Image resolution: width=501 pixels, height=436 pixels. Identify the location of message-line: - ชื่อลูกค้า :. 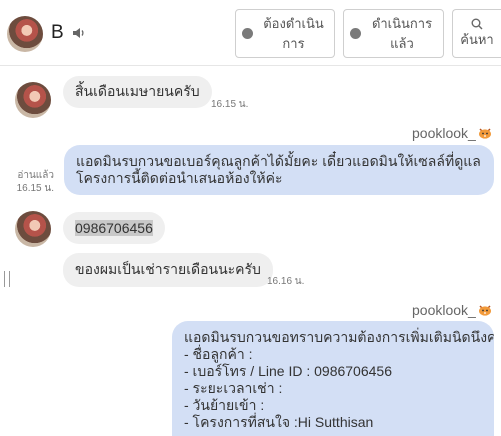
(218, 354).